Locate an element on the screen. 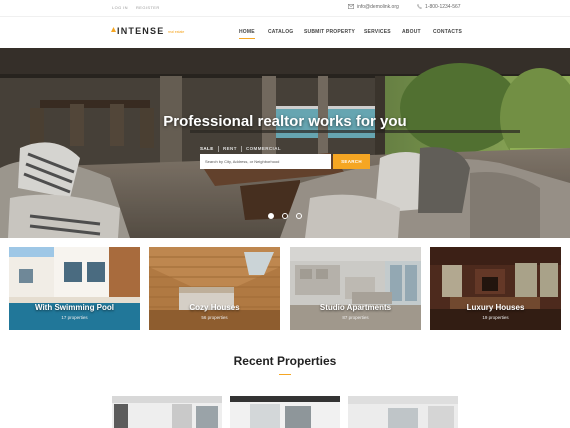 The width and height of the screenshot is (570, 428). nav-catalog: CATALOG is located at coordinates (280, 32).